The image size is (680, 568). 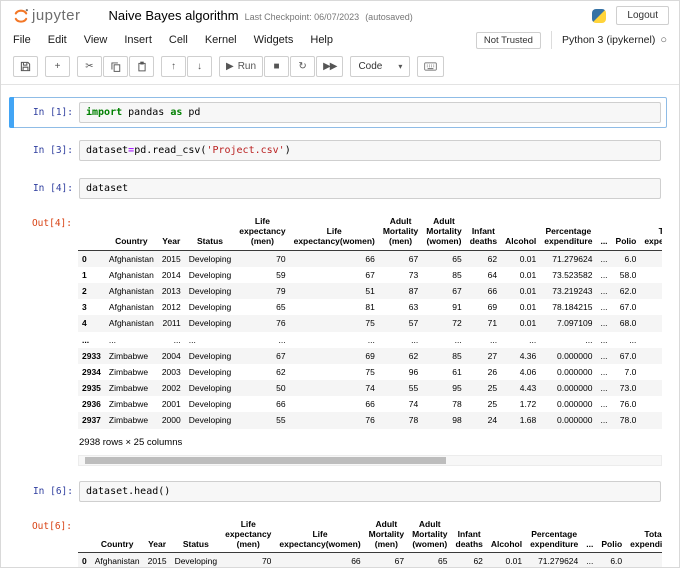 I want to click on copy-cell-button, so click(x=115, y=66).